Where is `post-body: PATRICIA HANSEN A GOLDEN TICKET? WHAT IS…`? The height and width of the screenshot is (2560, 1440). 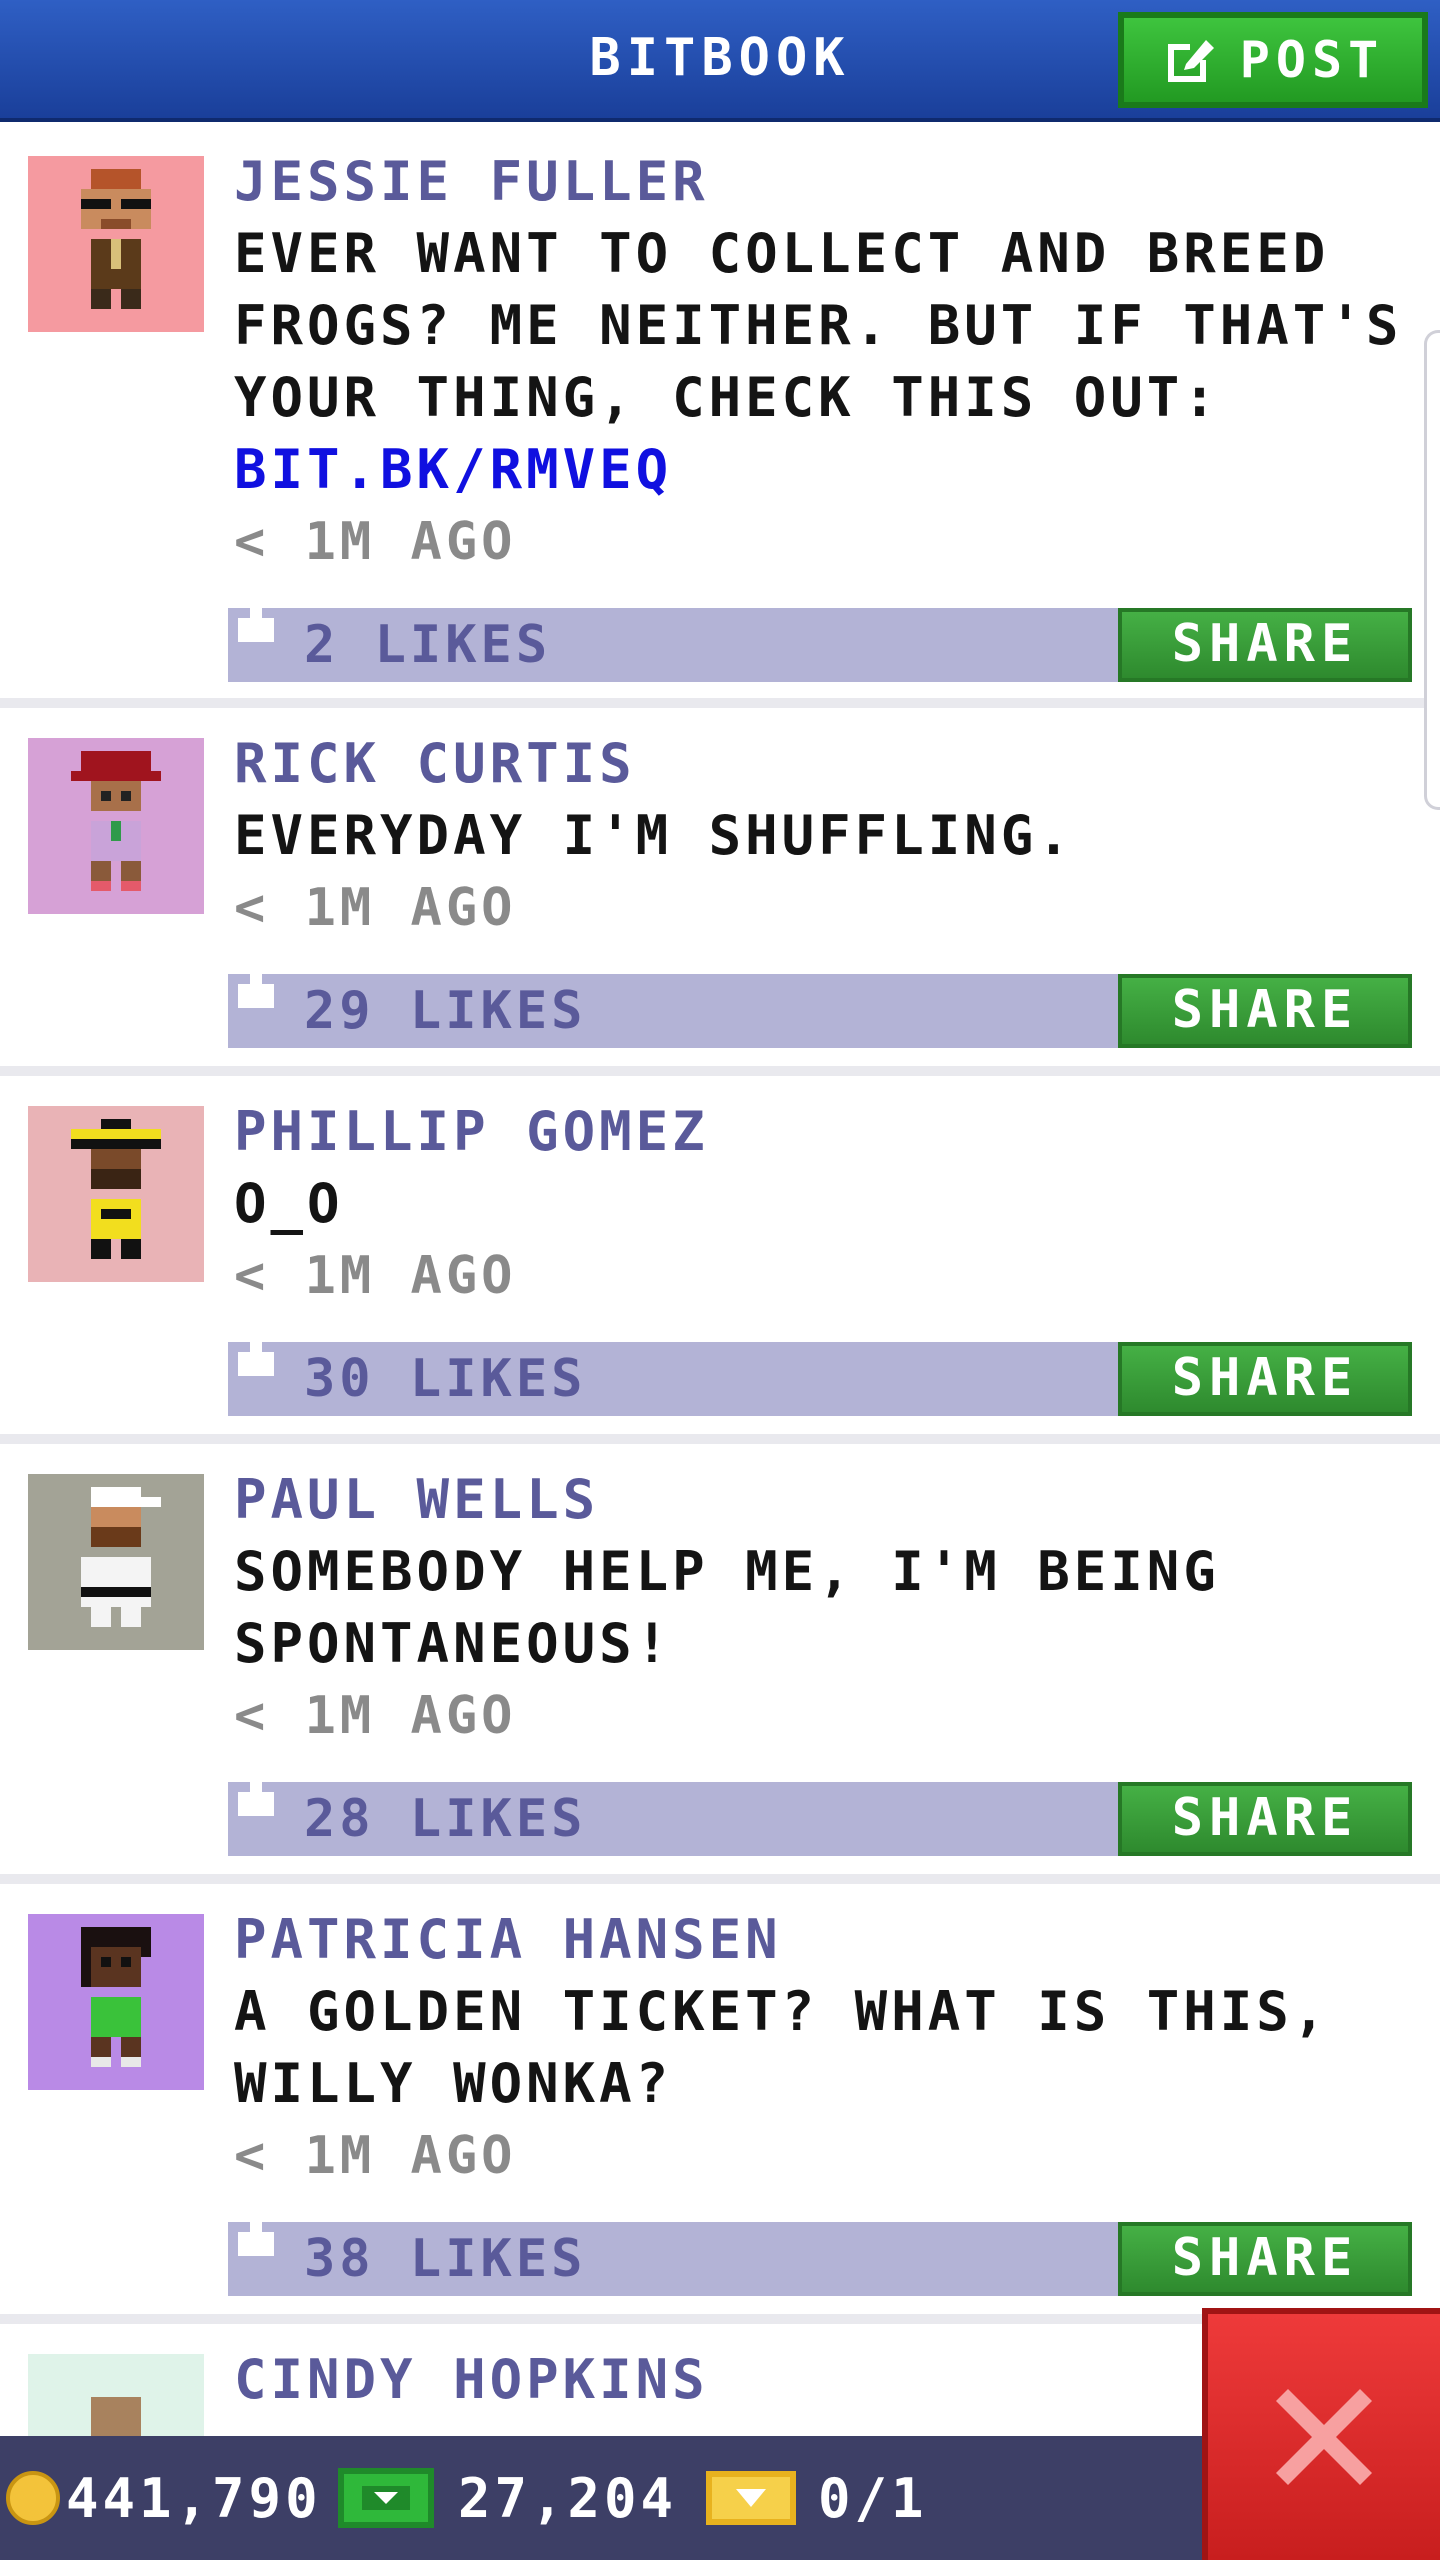
post-body: PATRICIA HANSEN A GOLDEN TICKET? WHAT IS… is located at coordinates (834, 2090).